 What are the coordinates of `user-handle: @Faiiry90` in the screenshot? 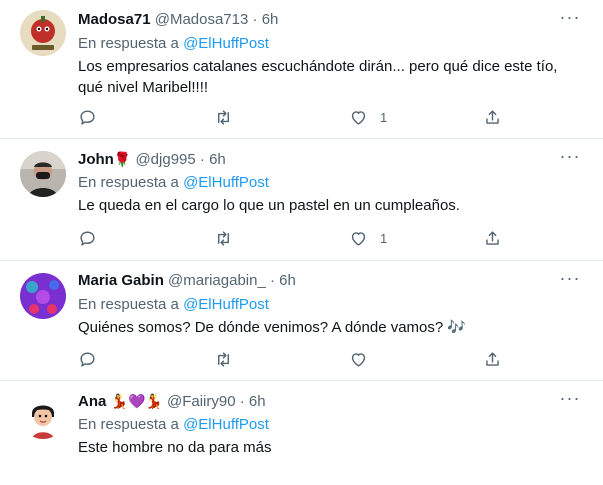 It's located at (201, 401).